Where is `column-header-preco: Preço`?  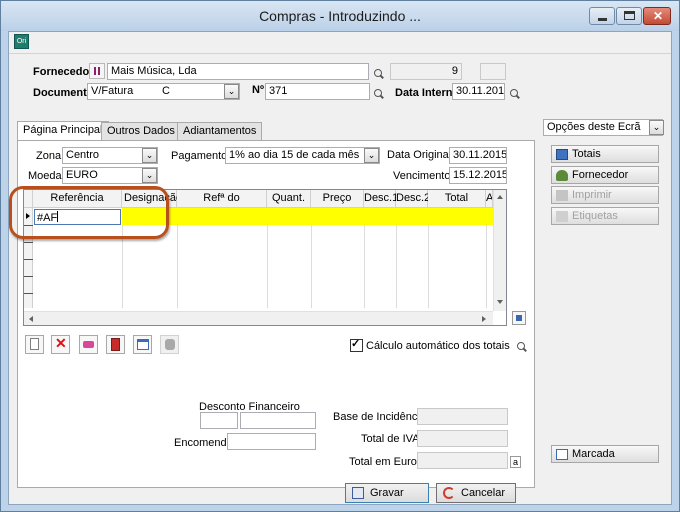 column-header-preco: Preço is located at coordinates (337, 199).